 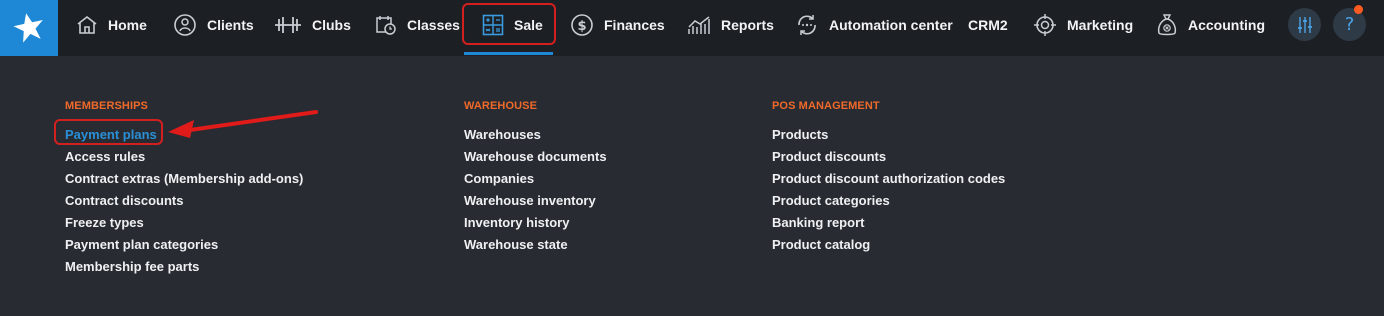 I want to click on menu-link-companies: Companies, so click(x=535, y=179).